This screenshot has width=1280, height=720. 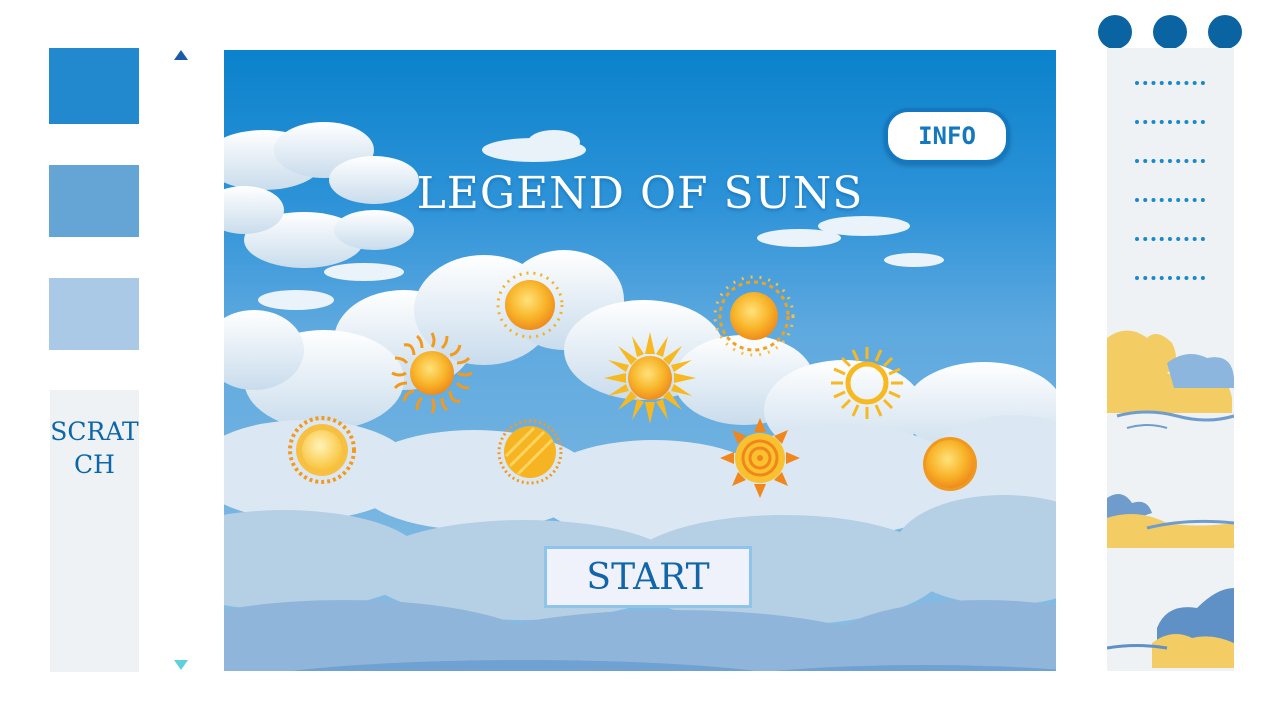 What do you see at coordinates (94, 314) in the screenshot?
I see `color-swatch-light` at bounding box center [94, 314].